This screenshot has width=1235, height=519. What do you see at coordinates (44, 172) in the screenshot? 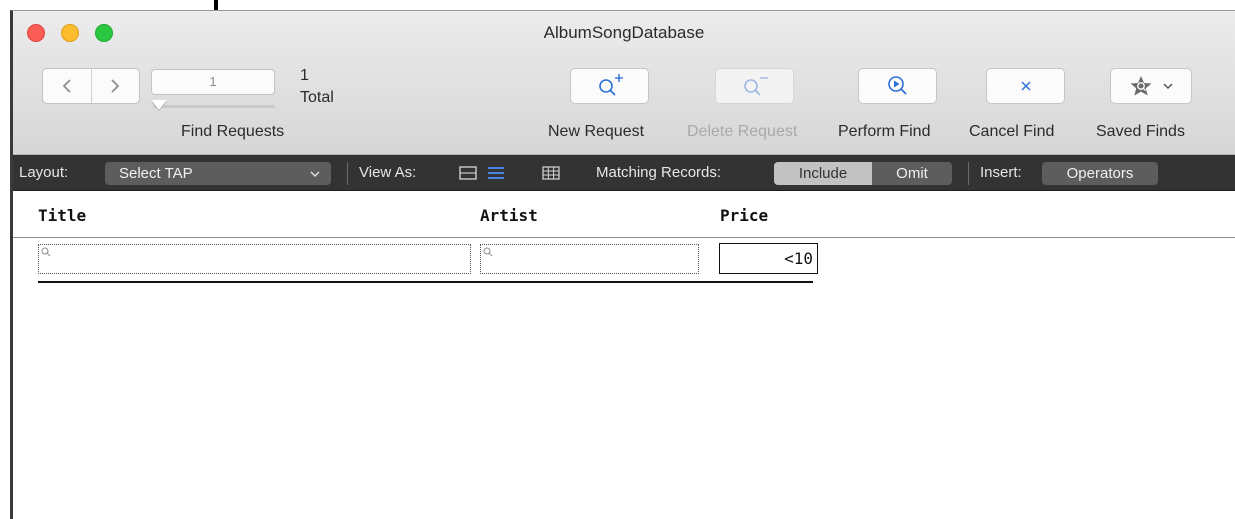
I see `layout-label: Layout:` at bounding box center [44, 172].